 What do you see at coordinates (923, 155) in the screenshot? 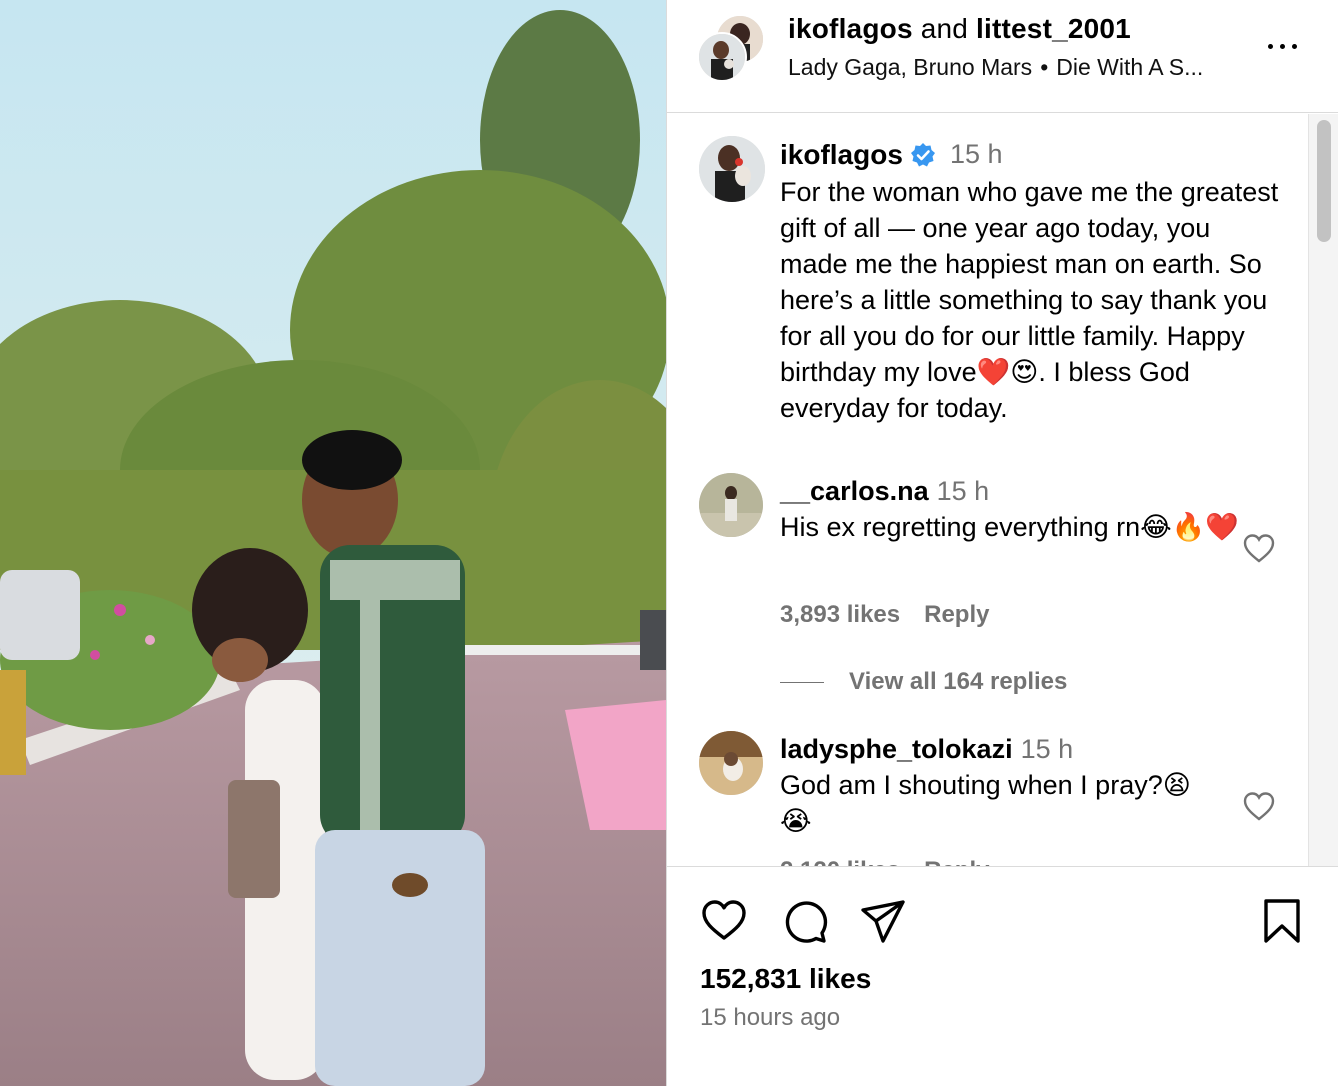
I see `verified-icon` at bounding box center [923, 155].